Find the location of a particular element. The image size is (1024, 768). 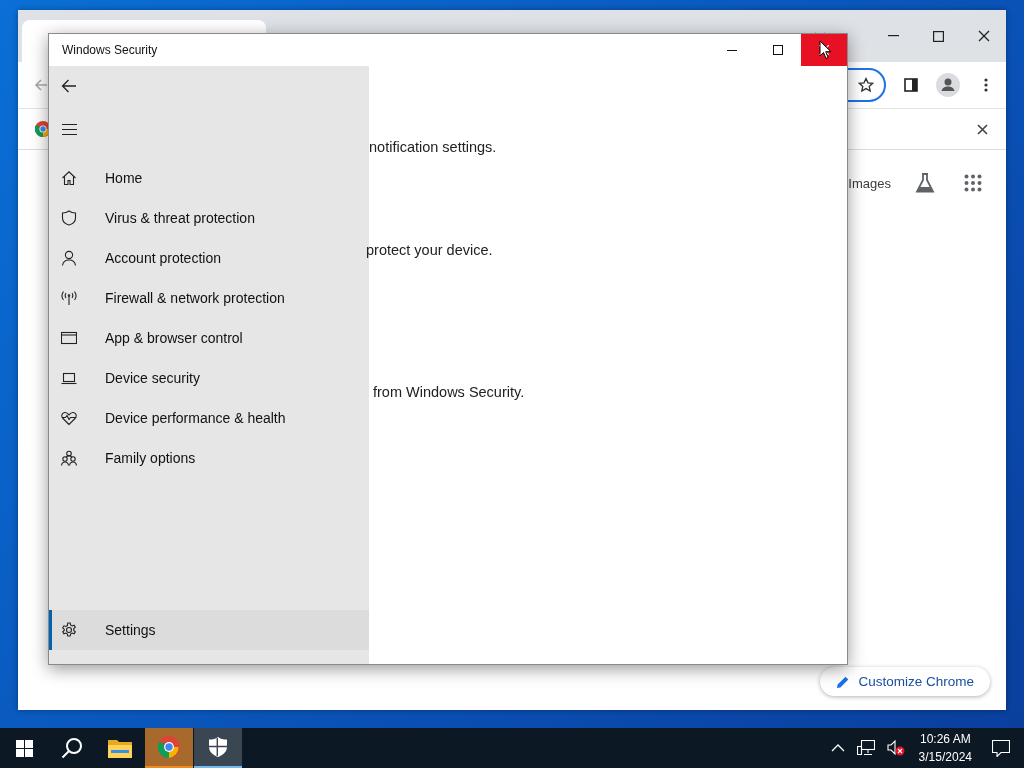

home-icon is located at coordinates (69, 178).